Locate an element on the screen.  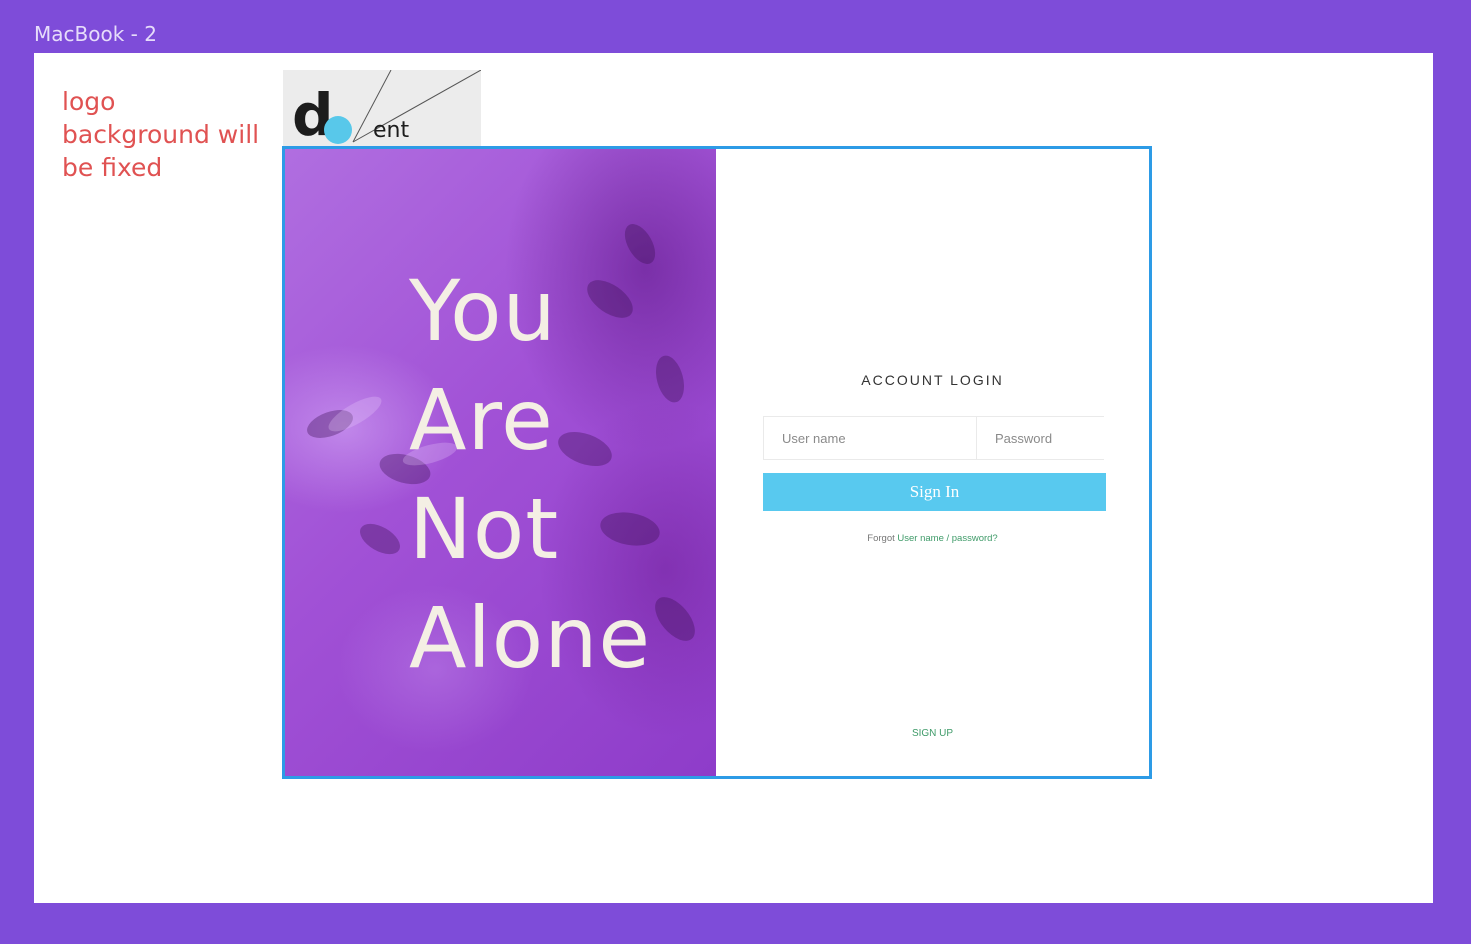
frame-title: MacBook - 2 is located at coordinates (95, 34).